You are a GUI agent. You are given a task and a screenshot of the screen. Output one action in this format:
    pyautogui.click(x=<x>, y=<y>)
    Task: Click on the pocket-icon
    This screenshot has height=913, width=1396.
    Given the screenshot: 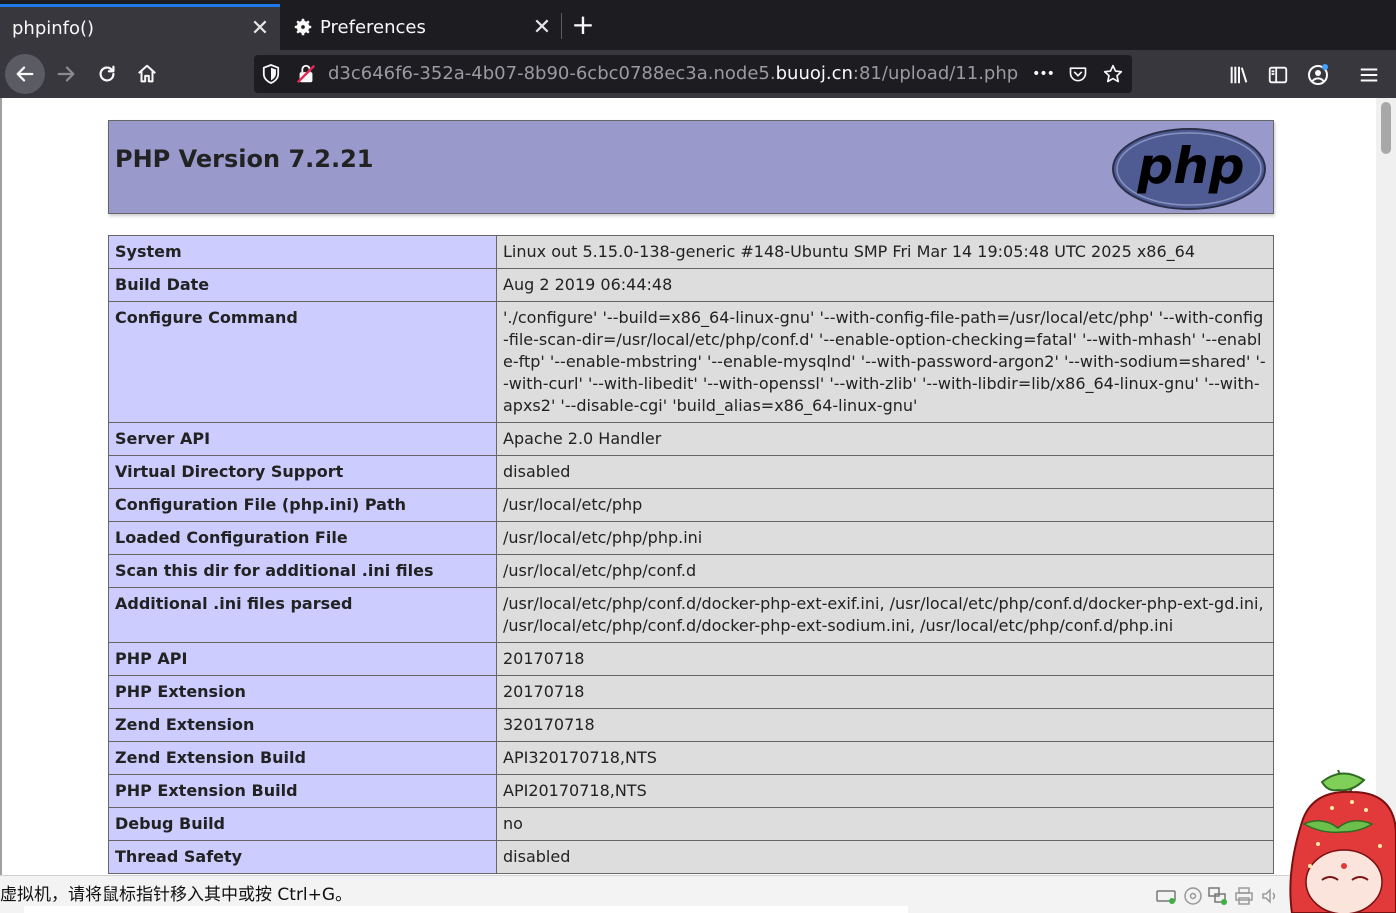 What is the action you would take?
    pyautogui.click(x=1078, y=74)
    